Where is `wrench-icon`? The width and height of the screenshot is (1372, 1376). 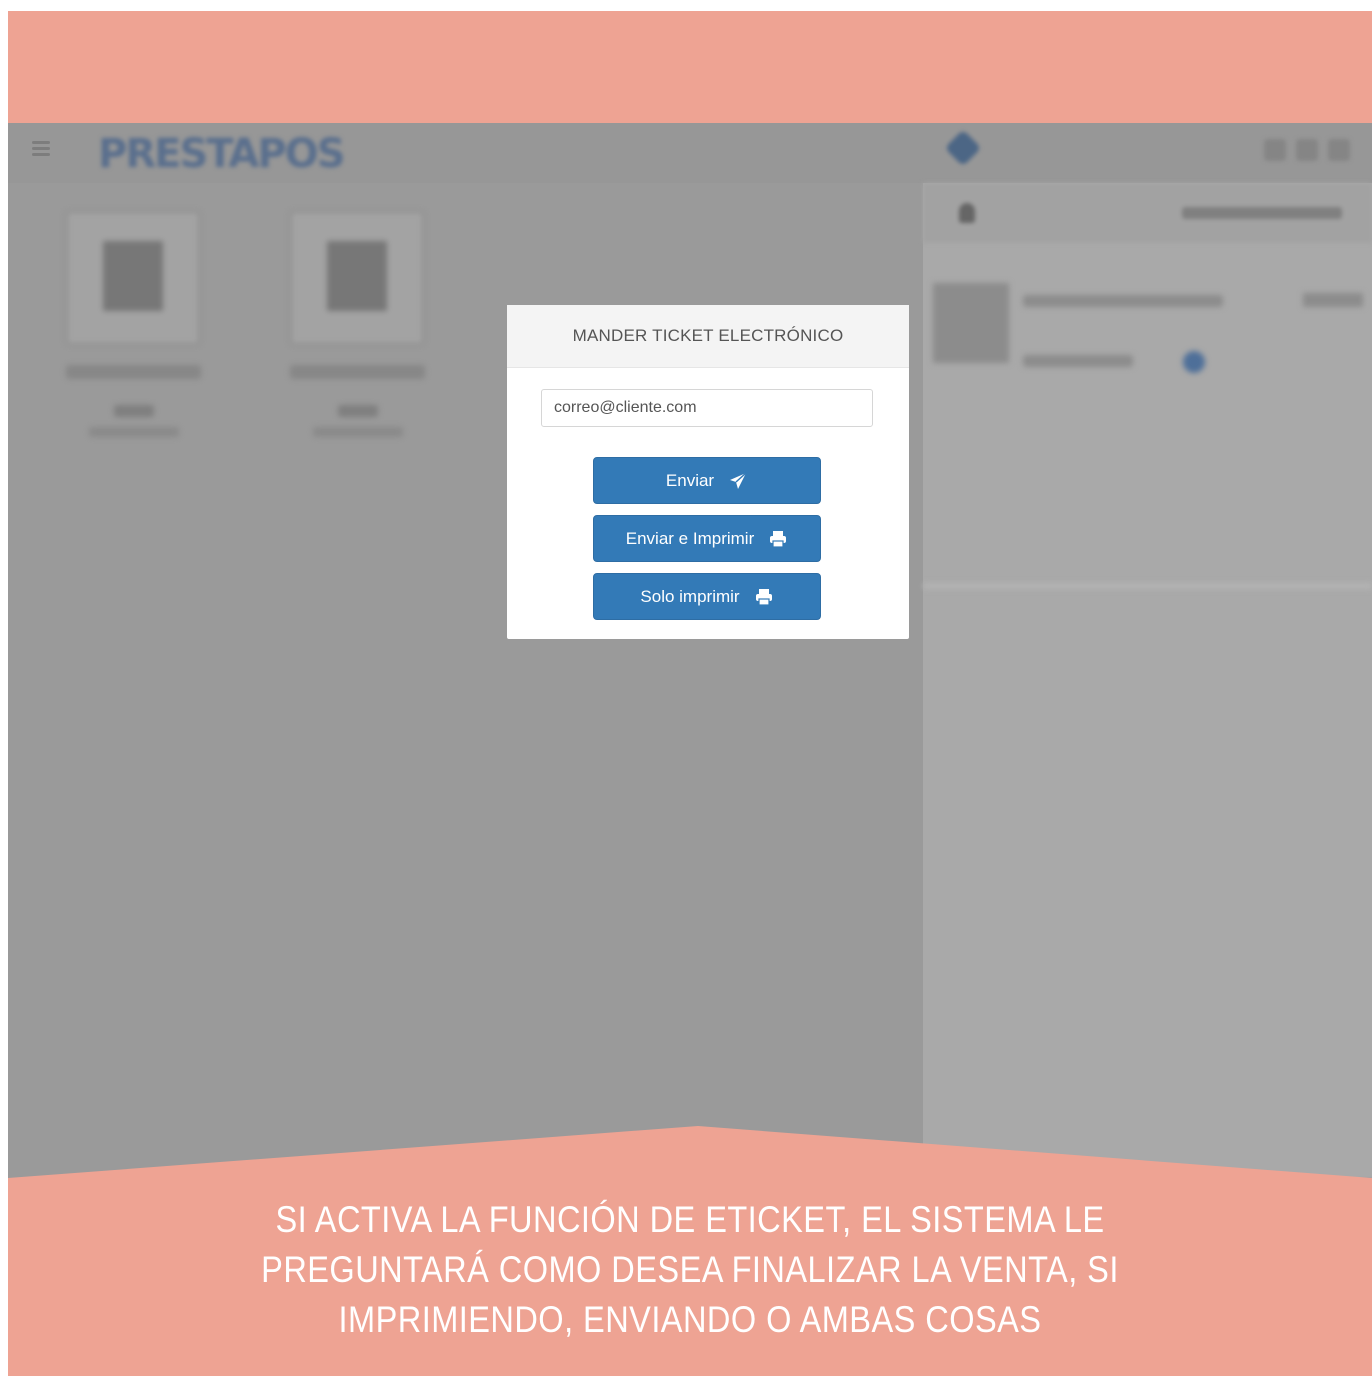 wrench-icon is located at coordinates (963, 148).